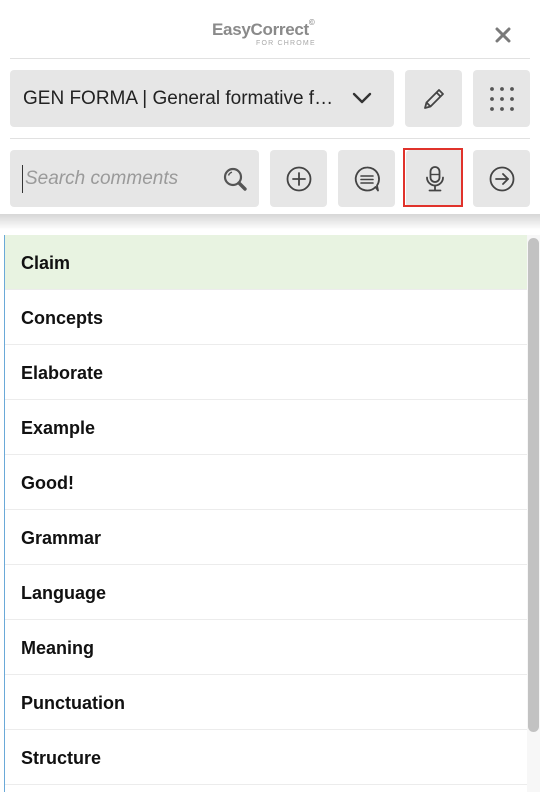 The image size is (540, 792). What do you see at coordinates (64, 593) in the screenshot?
I see `list-item-label: Language` at bounding box center [64, 593].